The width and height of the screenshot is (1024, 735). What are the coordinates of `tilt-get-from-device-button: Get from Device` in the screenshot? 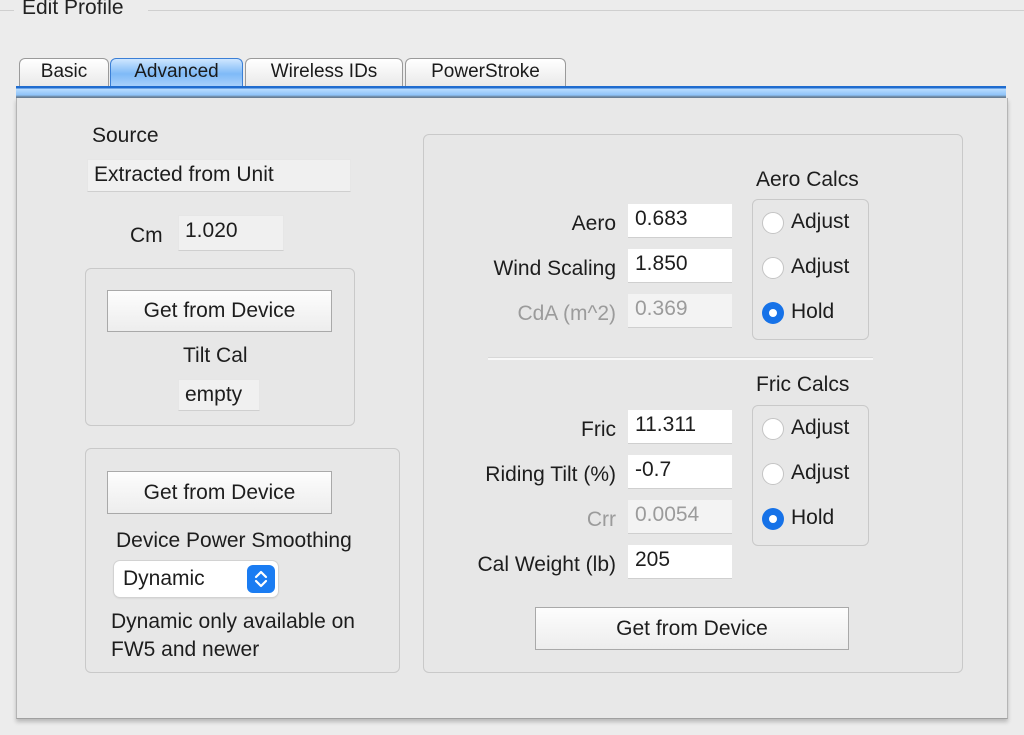 It's located at (219, 311).